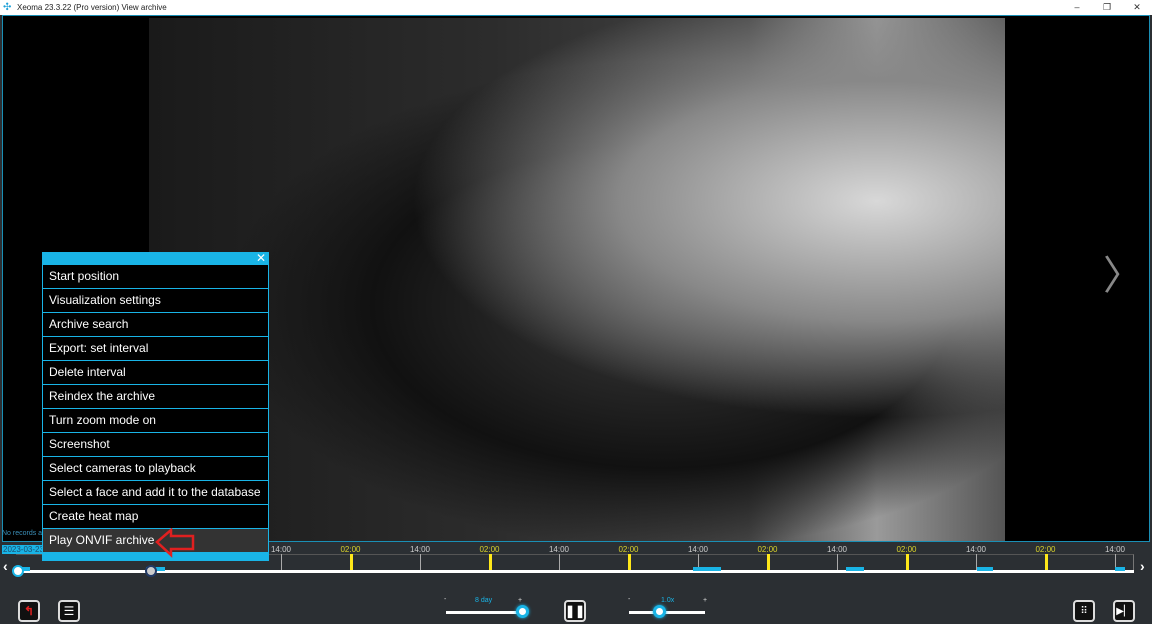 This screenshot has height=624, width=1152. What do you see at coordinates (151, 571) in the screenshot?
I see `playback-position-handle` at bounding box center [151, 571].